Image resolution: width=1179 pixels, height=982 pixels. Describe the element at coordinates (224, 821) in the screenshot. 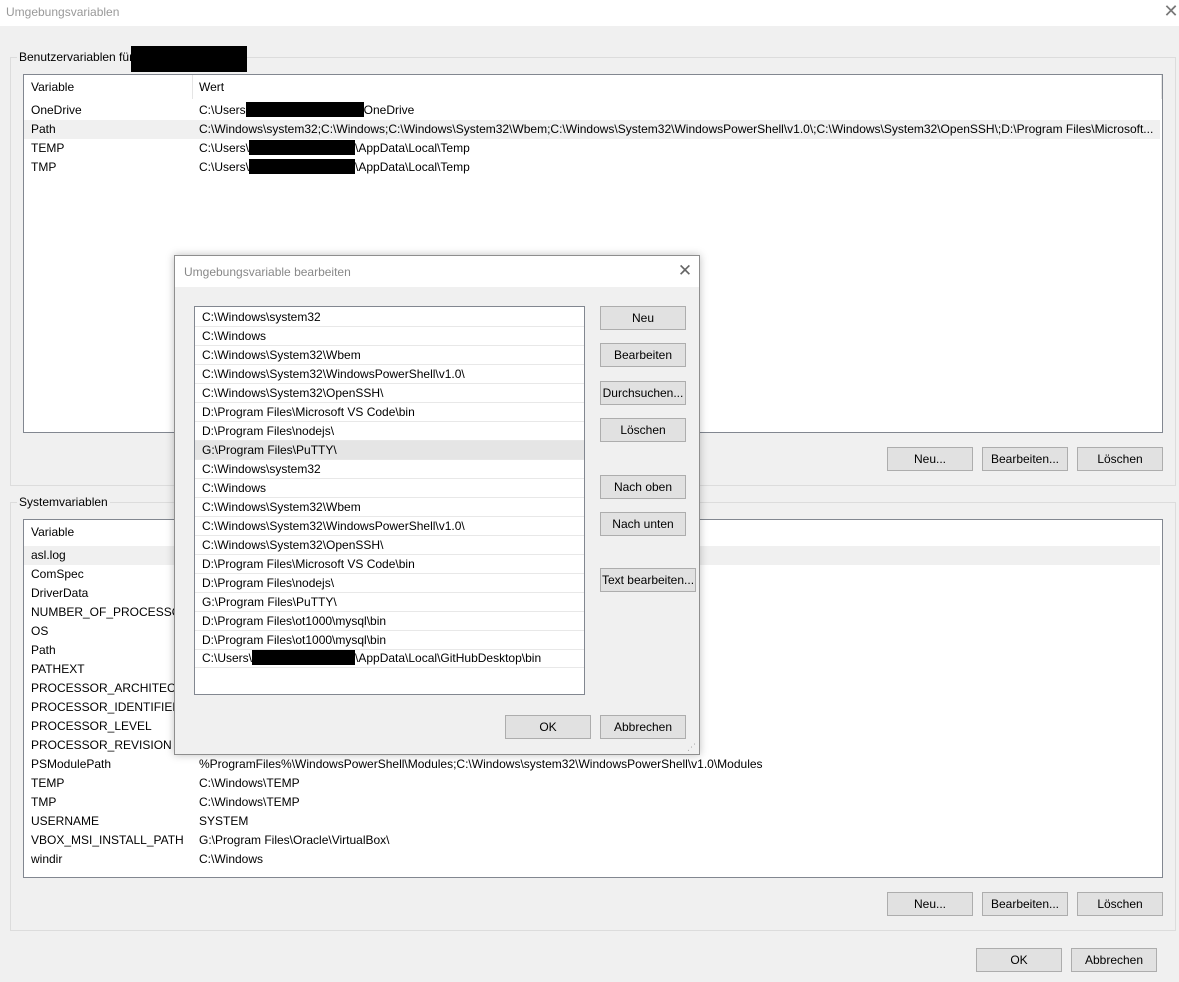

I see `variable-value: SYSTEM` at that location.